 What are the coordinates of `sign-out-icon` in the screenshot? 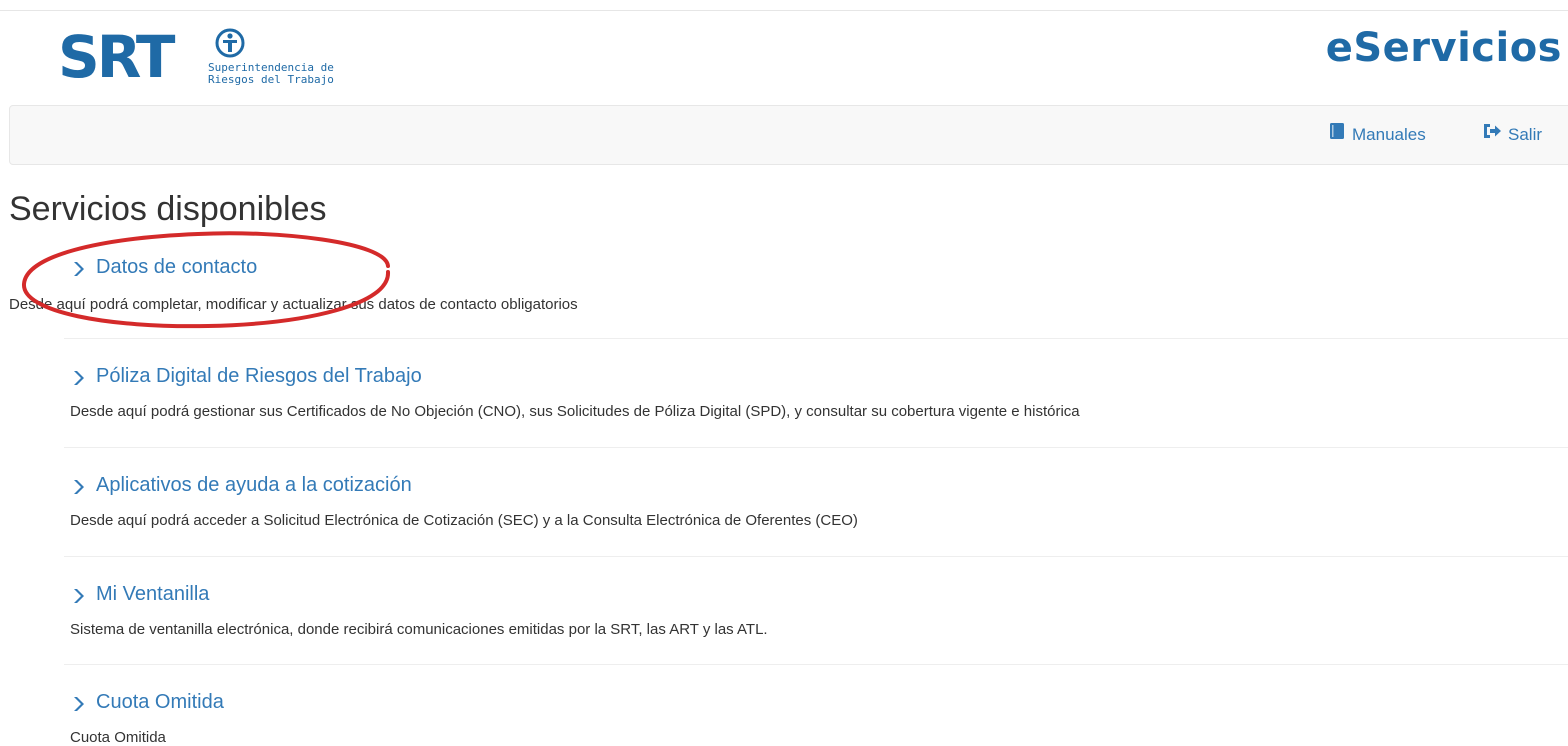 It's located at (1492, 135).